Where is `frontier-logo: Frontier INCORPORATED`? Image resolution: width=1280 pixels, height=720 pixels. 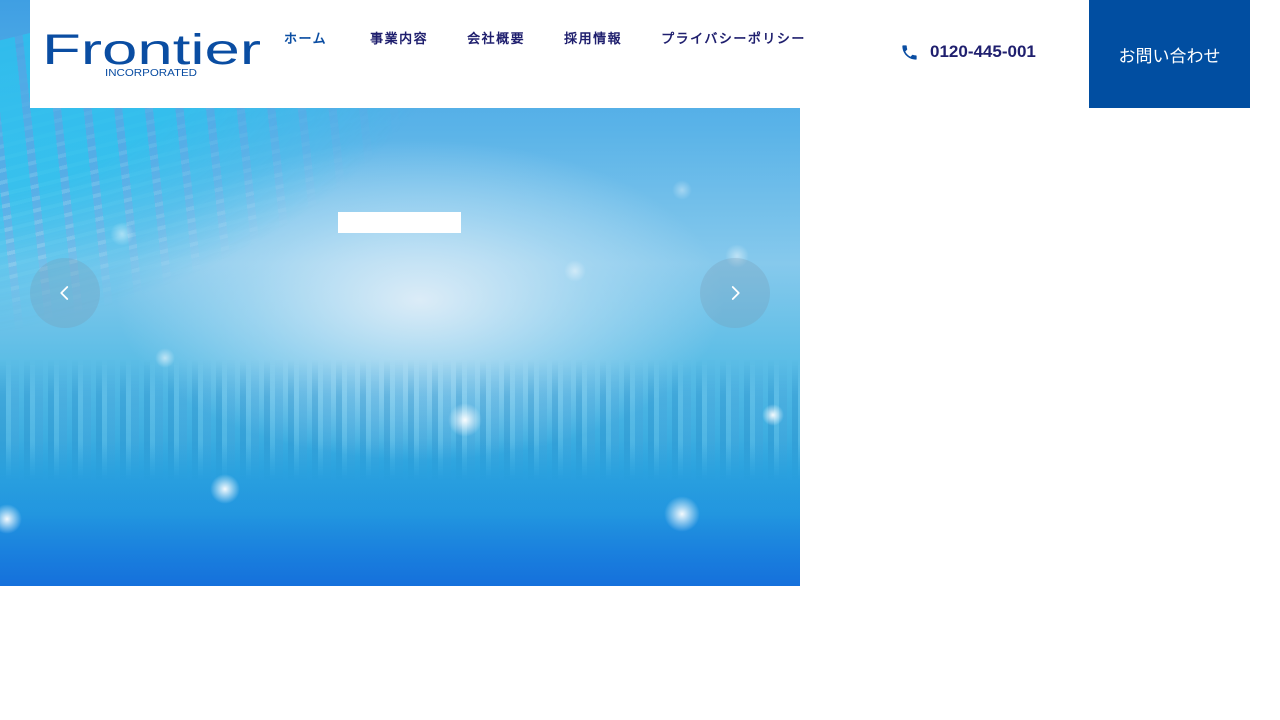
frontier-logo: Frontier INCORPORATED is located at coordinates (151, 52).